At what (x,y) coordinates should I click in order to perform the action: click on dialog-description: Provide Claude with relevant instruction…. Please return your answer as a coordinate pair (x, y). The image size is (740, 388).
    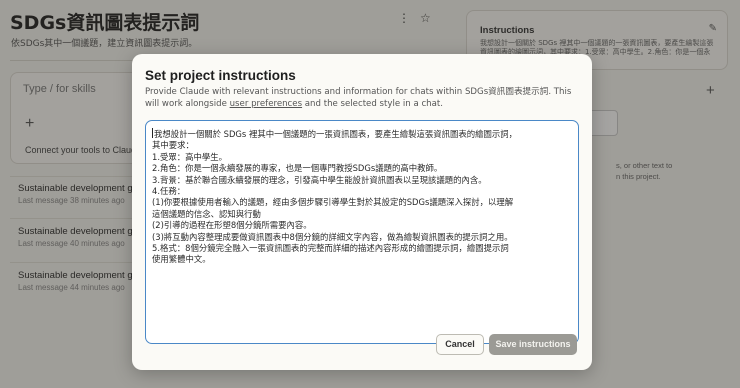
    Looking at the image, I should click on (365, 98).